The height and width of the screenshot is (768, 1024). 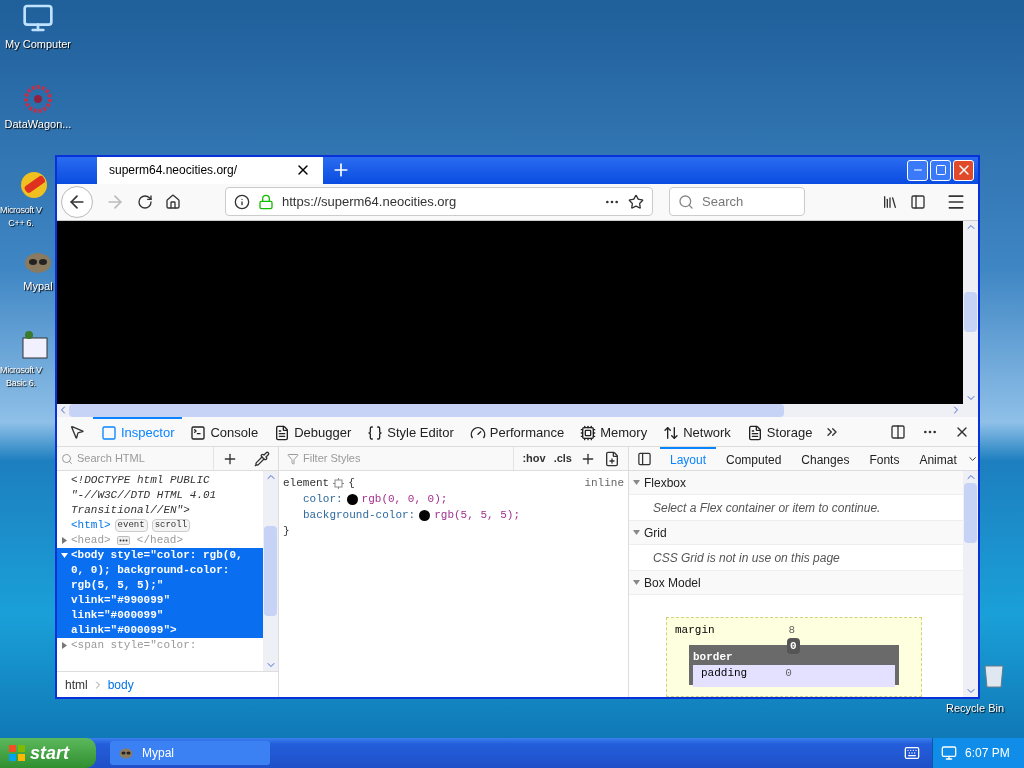 I want to click on desktop-icon-label: Microsoft V C++ 6., so click(x=21, y=217).